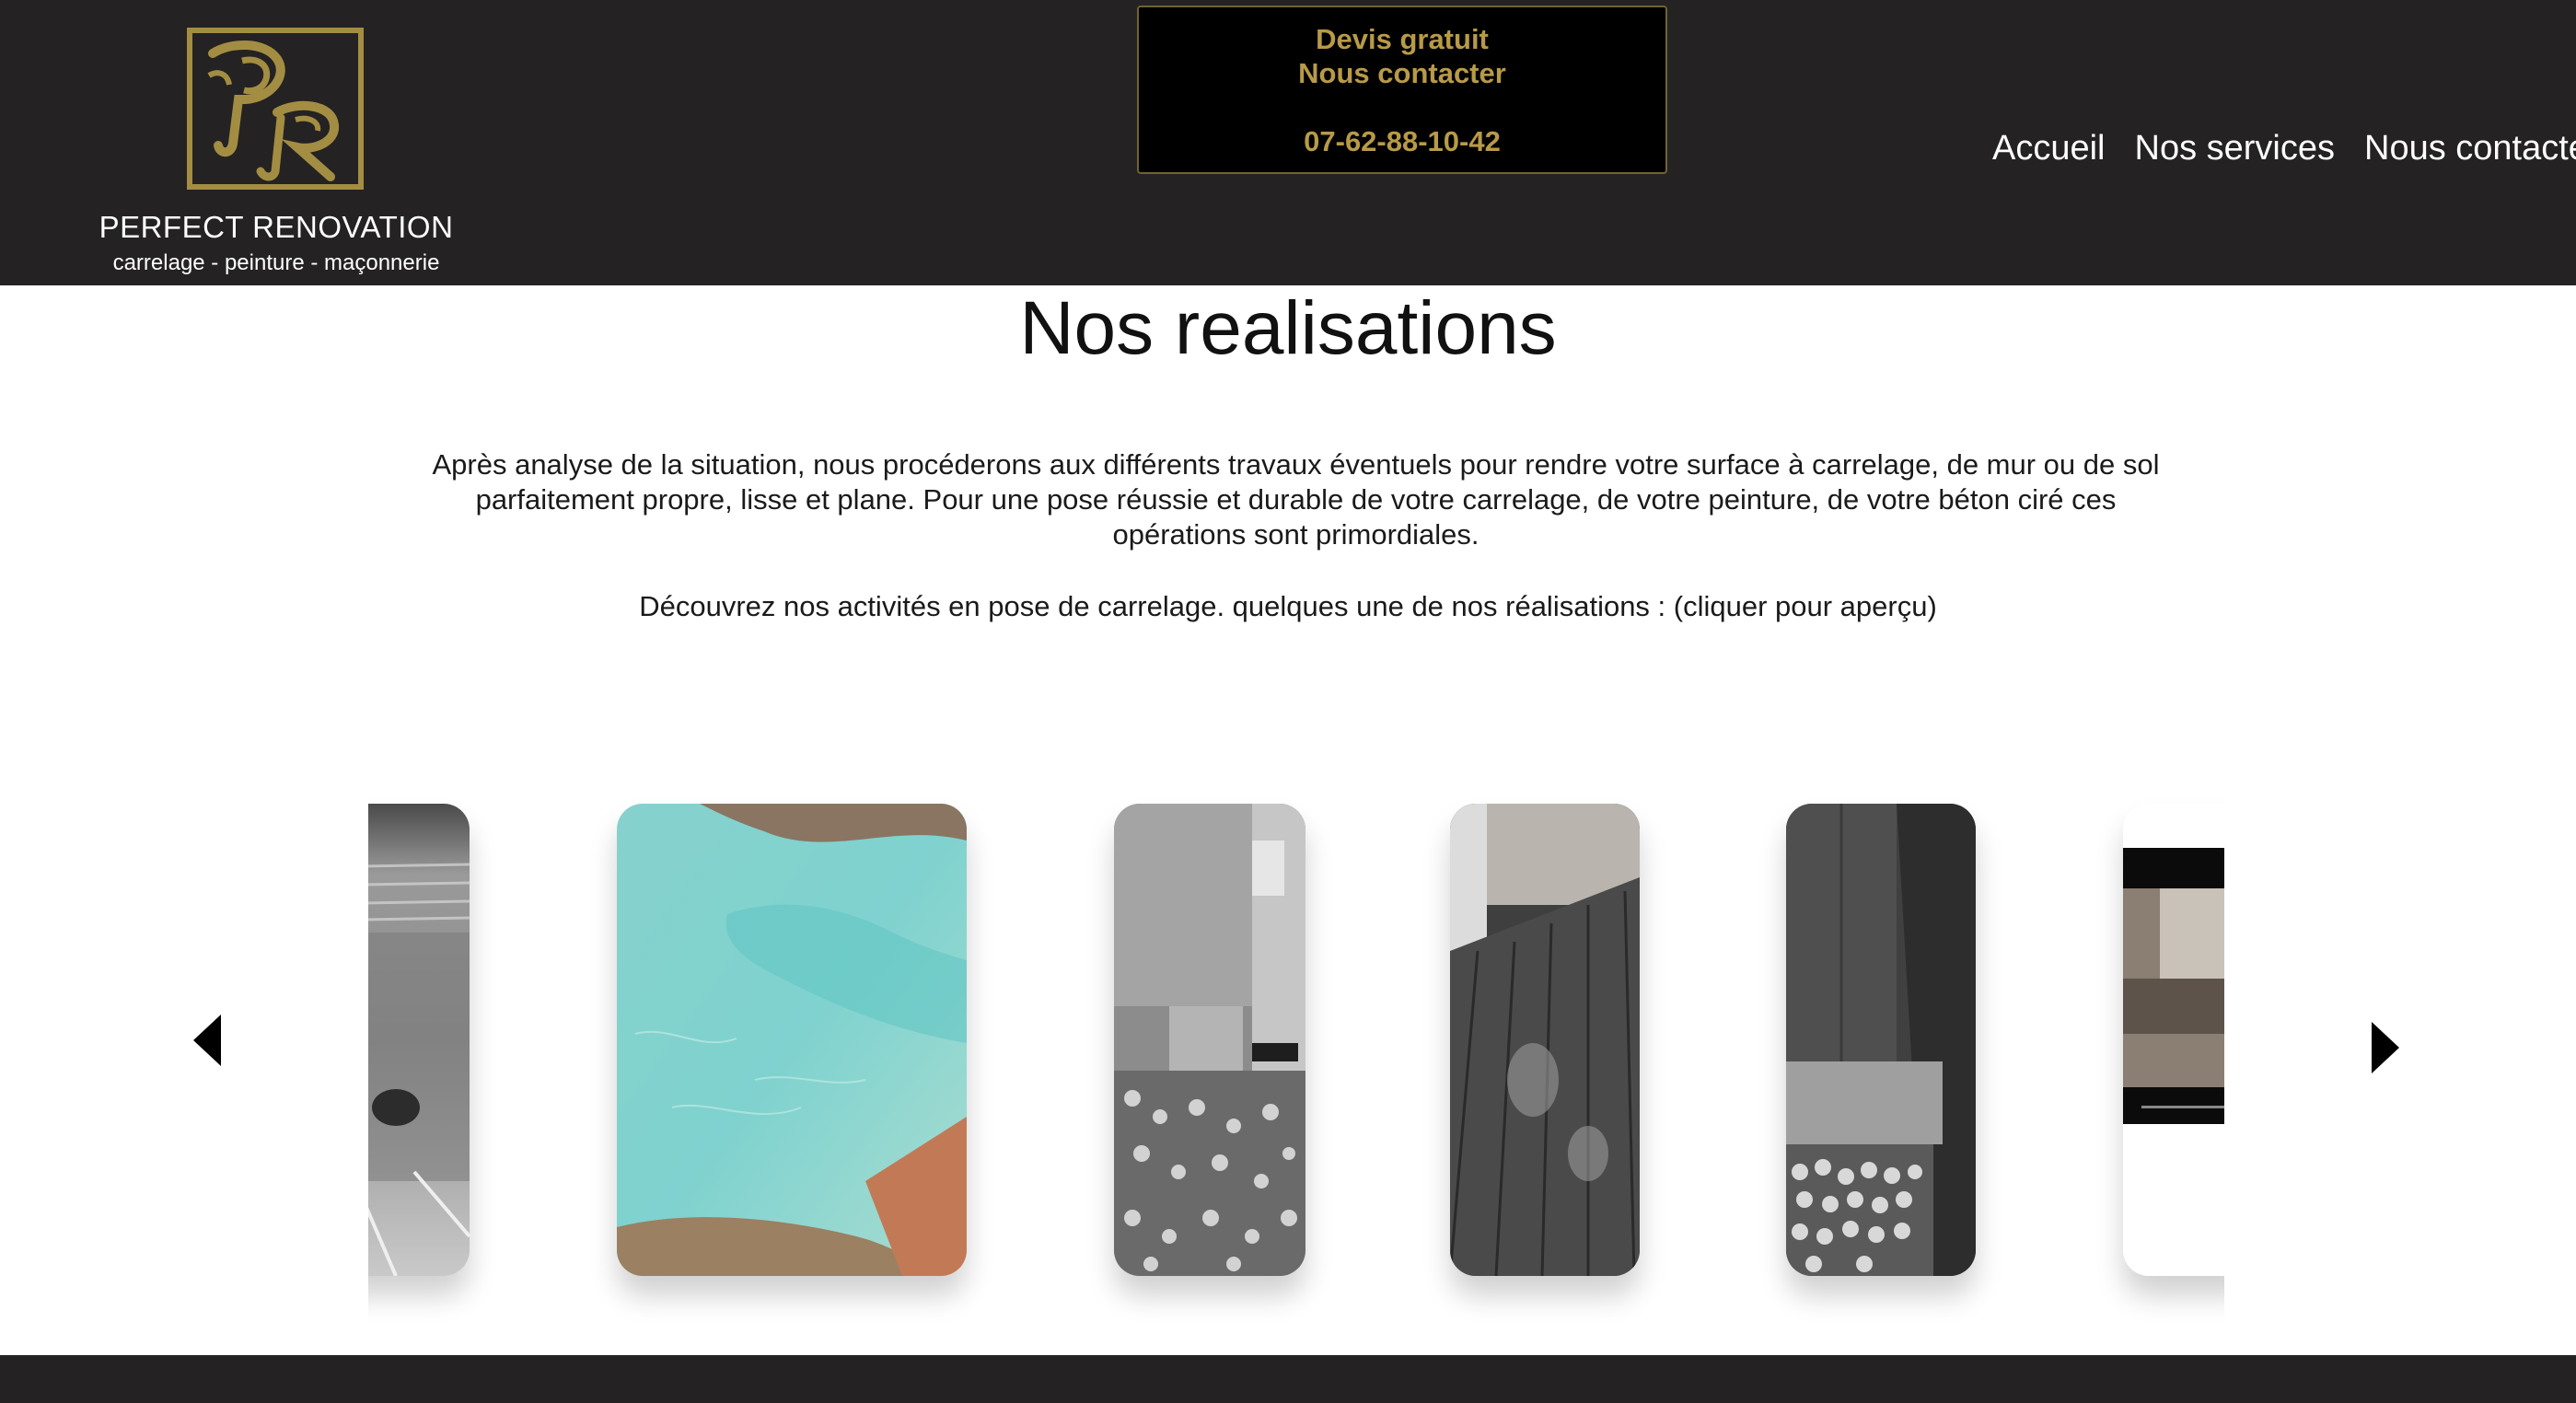 The width and height of the screenshot is (2576, 1403). I want to click on carousel-slide-stone-paving, so click(419, 1040).